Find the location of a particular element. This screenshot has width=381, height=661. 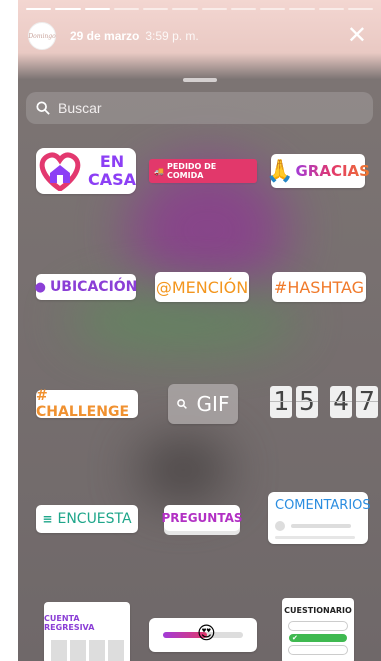

sticker-cuenta-regresiva-label: CUENTA REGRESIVA is located at coordinates (69, 623).